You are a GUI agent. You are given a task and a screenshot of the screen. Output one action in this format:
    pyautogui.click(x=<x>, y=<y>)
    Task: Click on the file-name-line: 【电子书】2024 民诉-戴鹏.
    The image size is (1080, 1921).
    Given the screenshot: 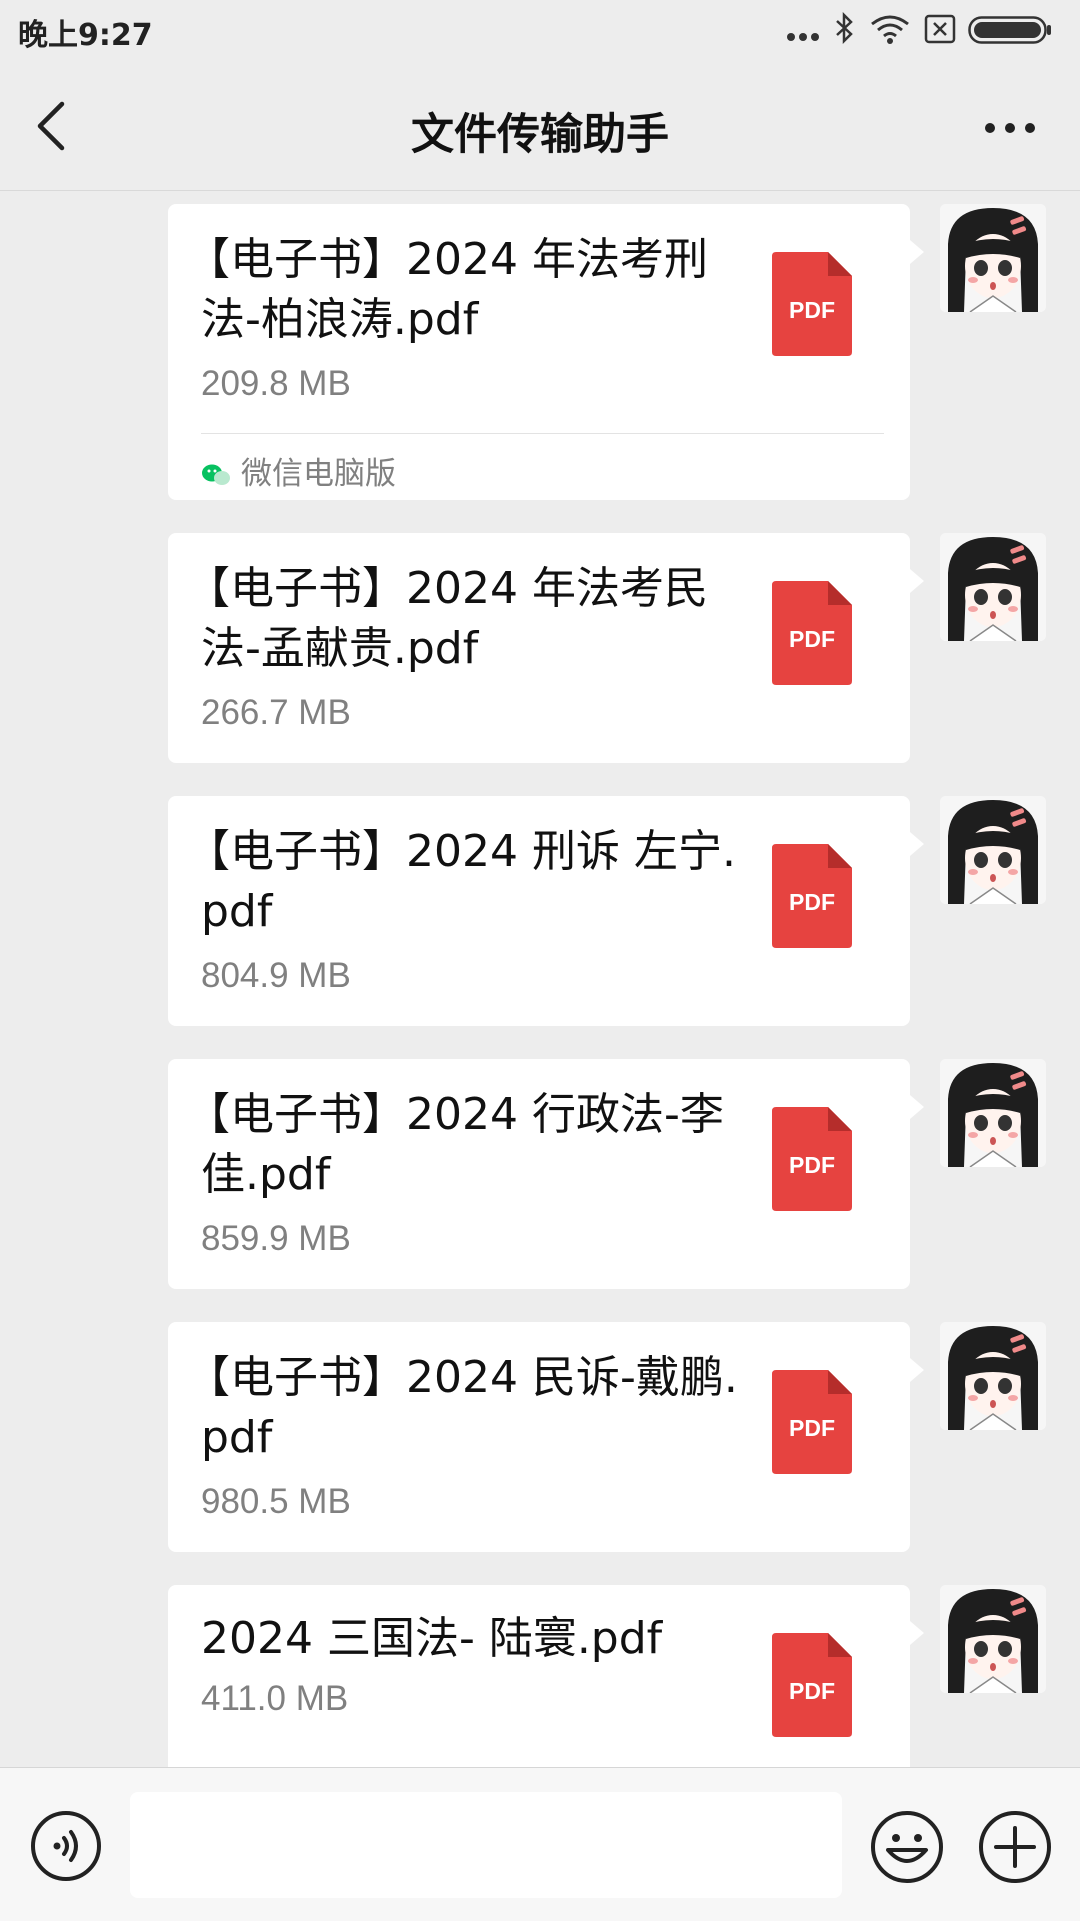 What is the action you would take?
    pyautogui.click(x=462, y=1377)
    